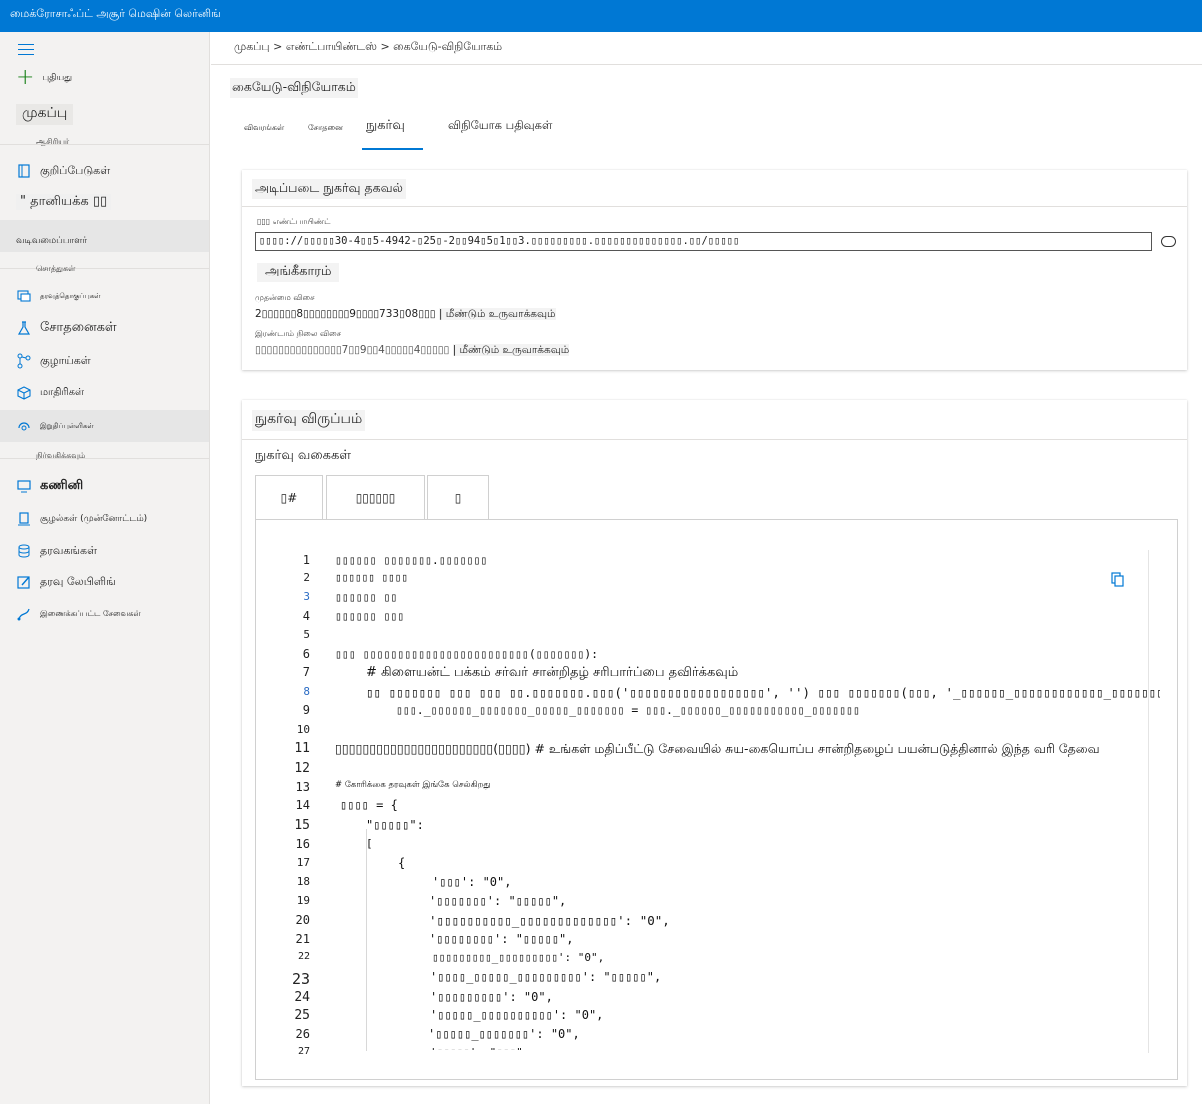  I want to click on tab-deployment-logs: விநியோக பதிவுகள், so click(500, 126).